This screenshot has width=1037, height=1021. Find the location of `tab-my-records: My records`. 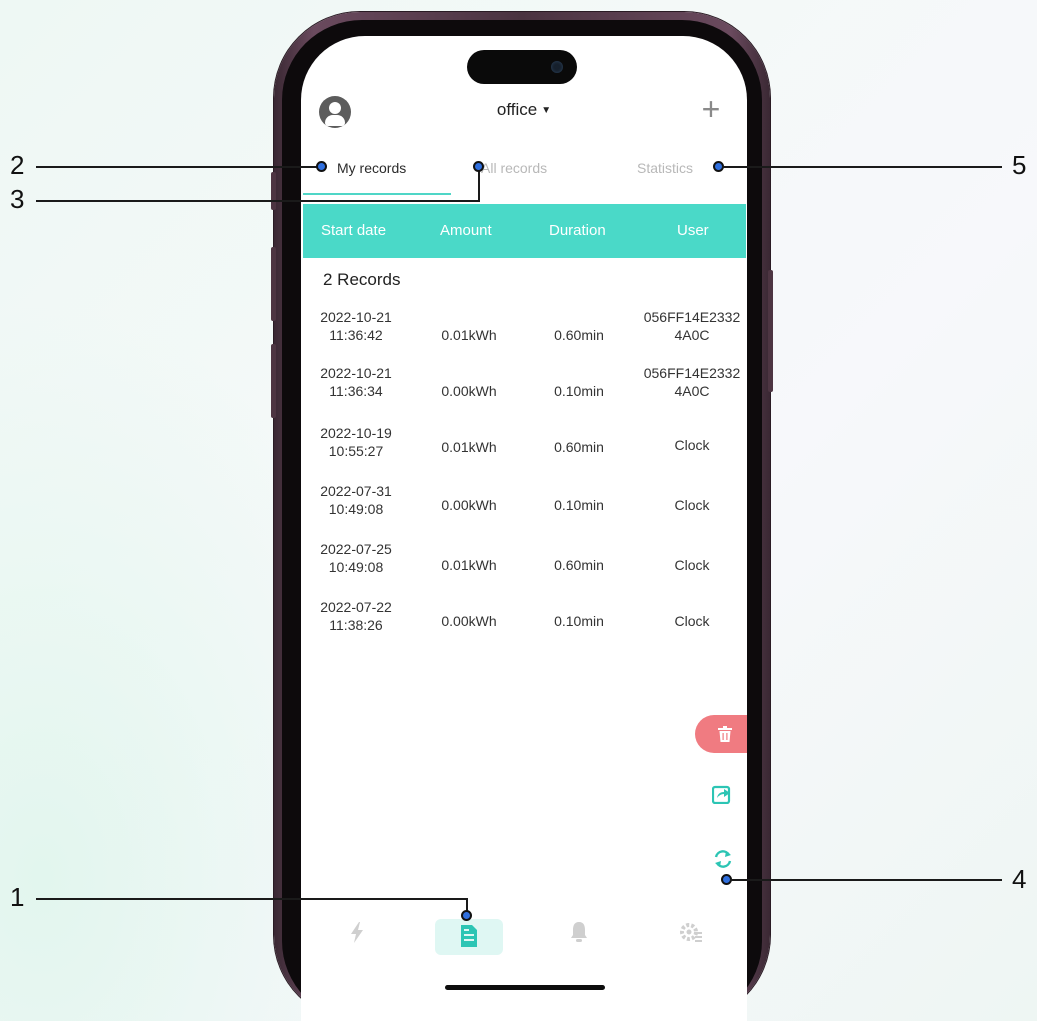

tab-my-records: My records is located at coordinates (371, 168).